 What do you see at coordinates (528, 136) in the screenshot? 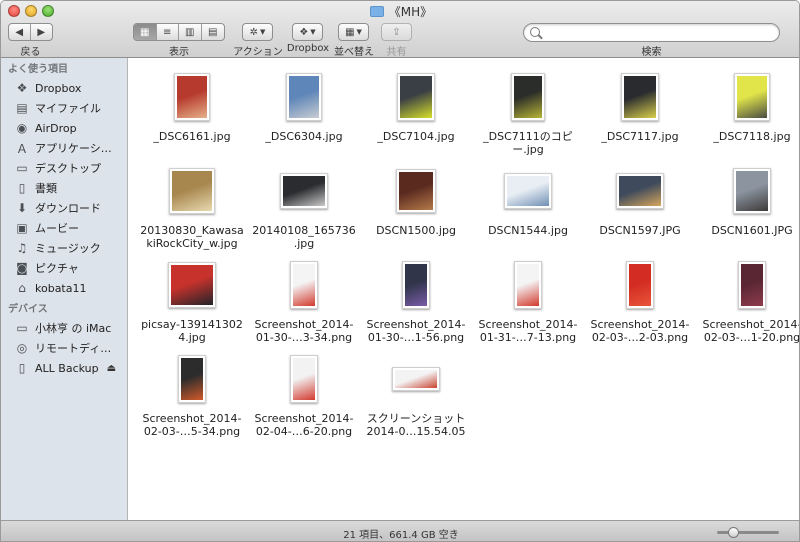
I see `file-name-line1: _DSC7111のコピ` at bounding box center [528, 136].